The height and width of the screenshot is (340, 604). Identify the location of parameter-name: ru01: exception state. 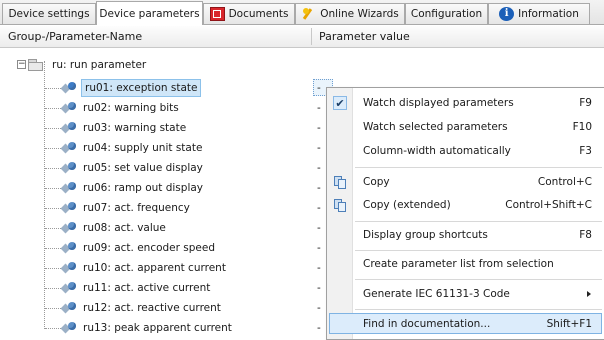
(141, 88).